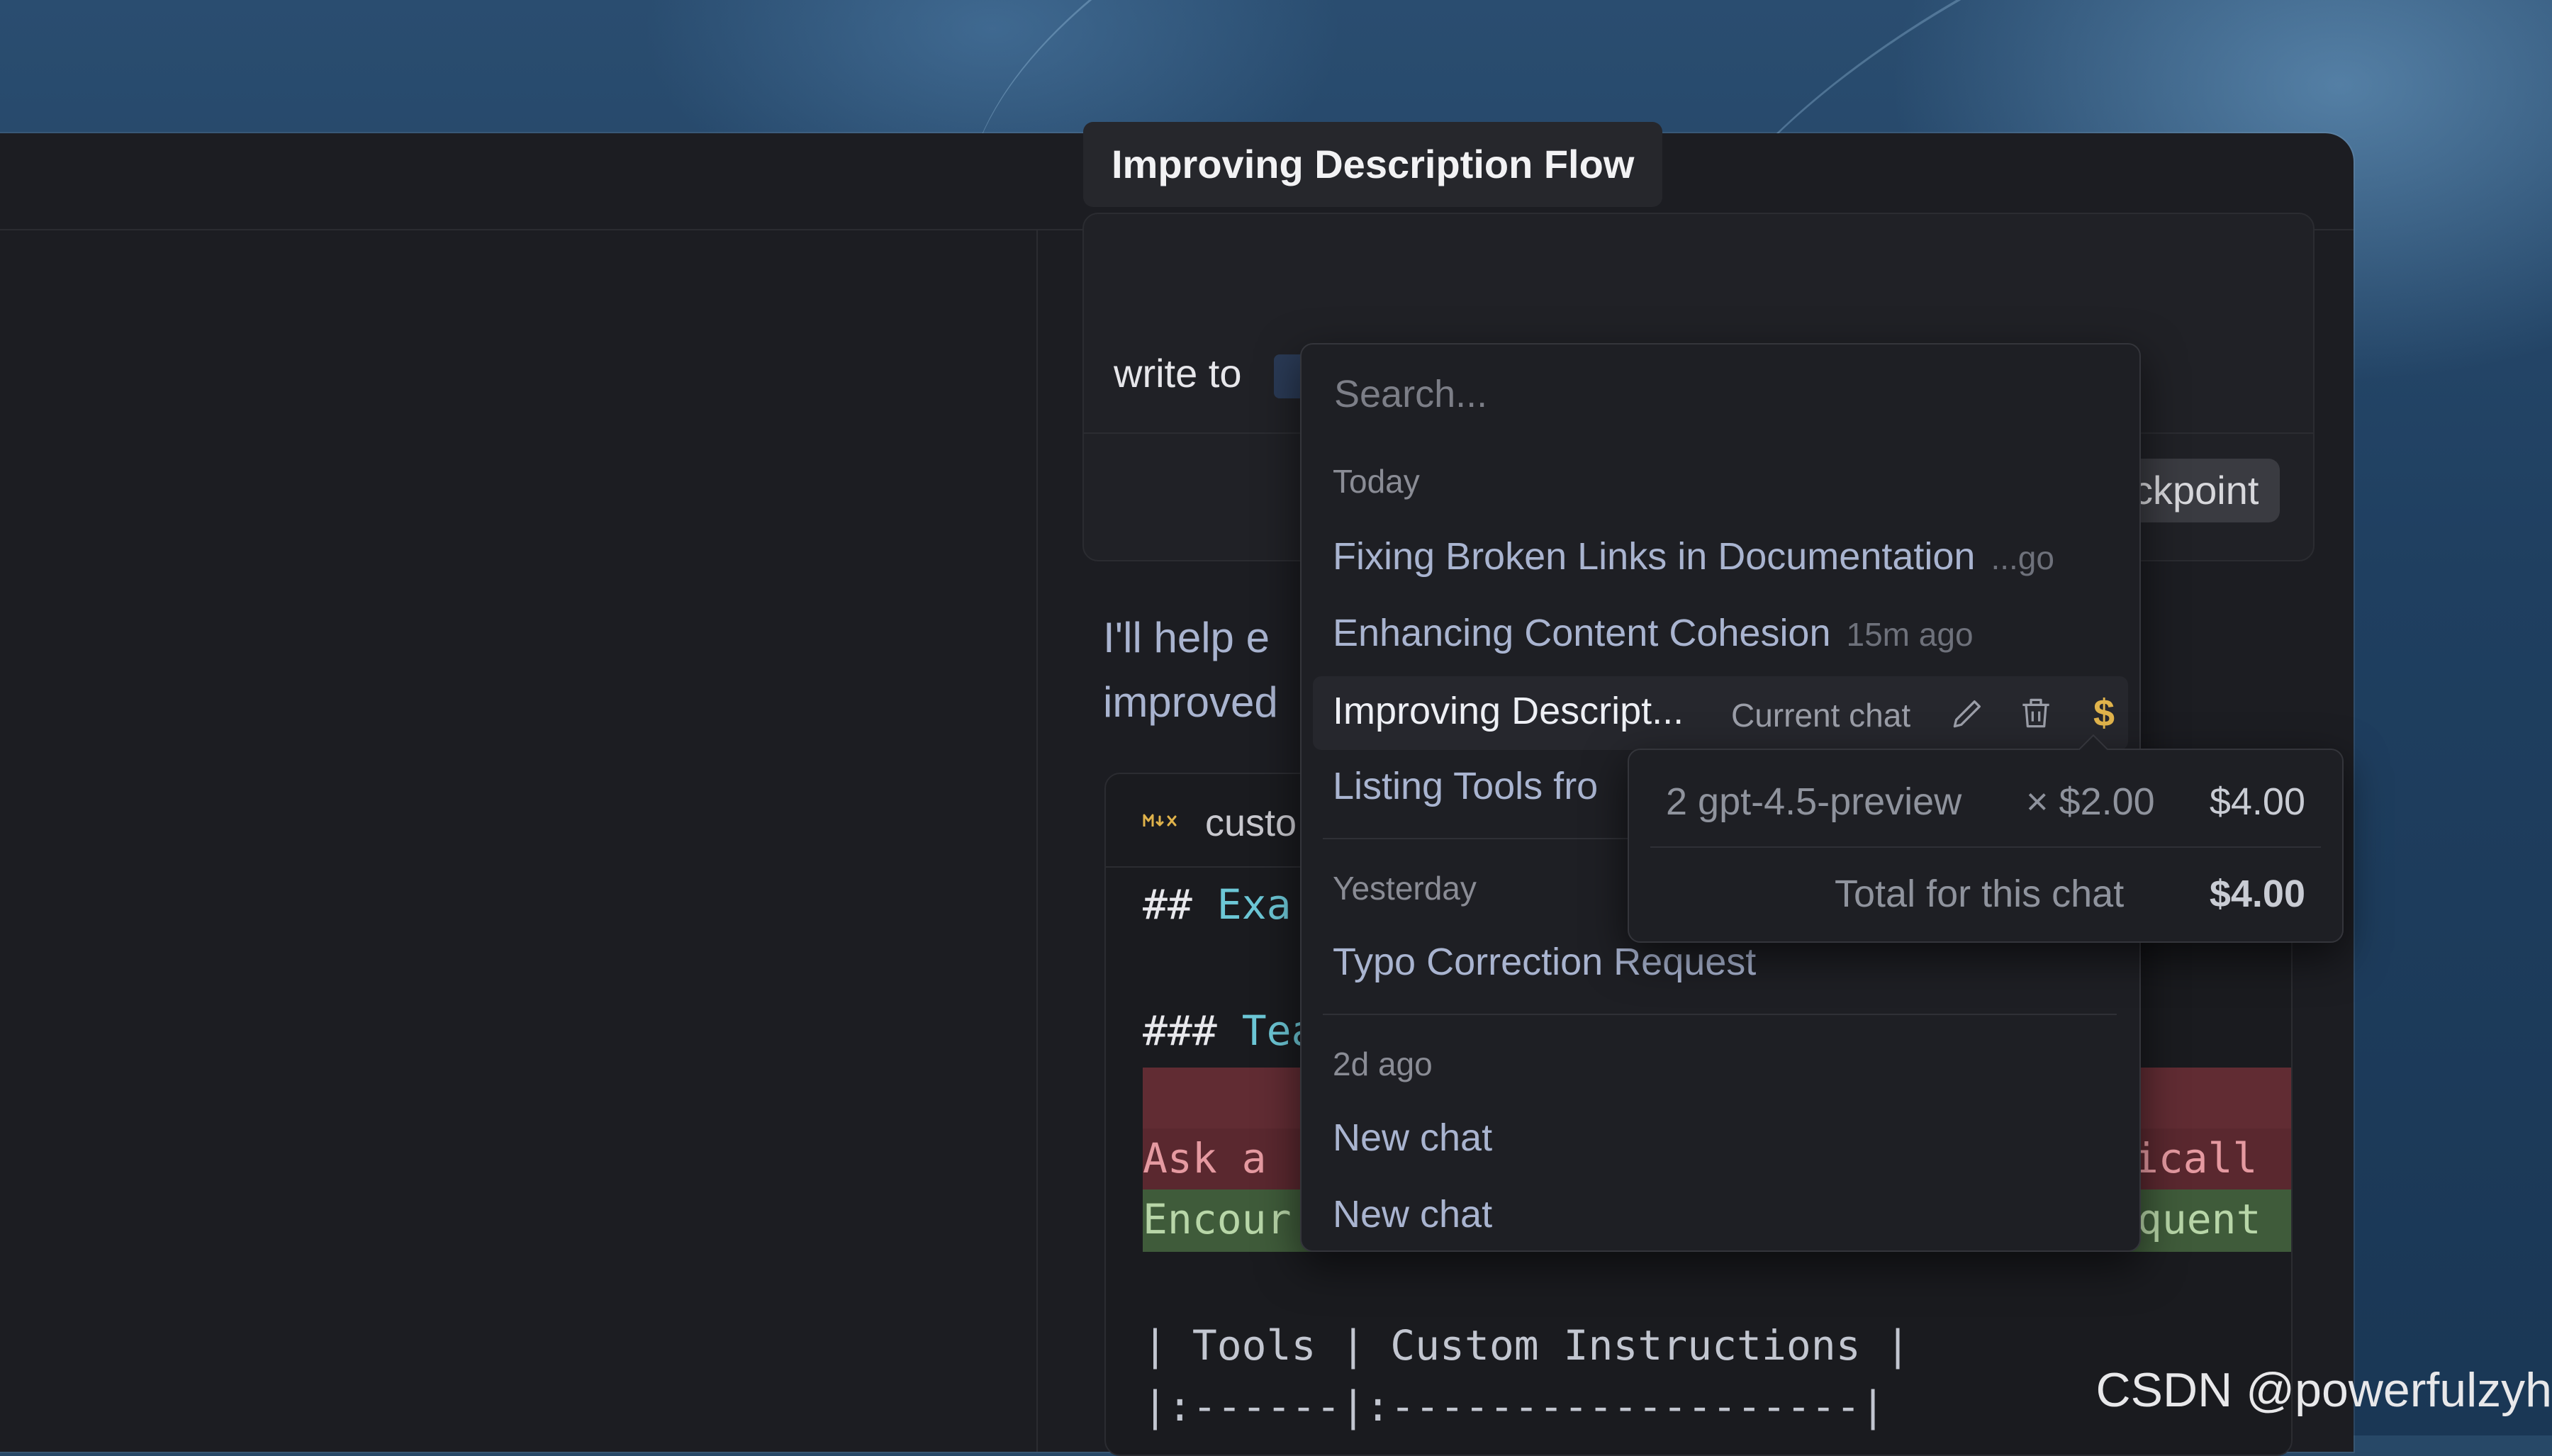 The image size is (2552, 1456). Describe the element at coordinates (1376, 482) in the screenshot. I see `section-label-today: Today` at that location.